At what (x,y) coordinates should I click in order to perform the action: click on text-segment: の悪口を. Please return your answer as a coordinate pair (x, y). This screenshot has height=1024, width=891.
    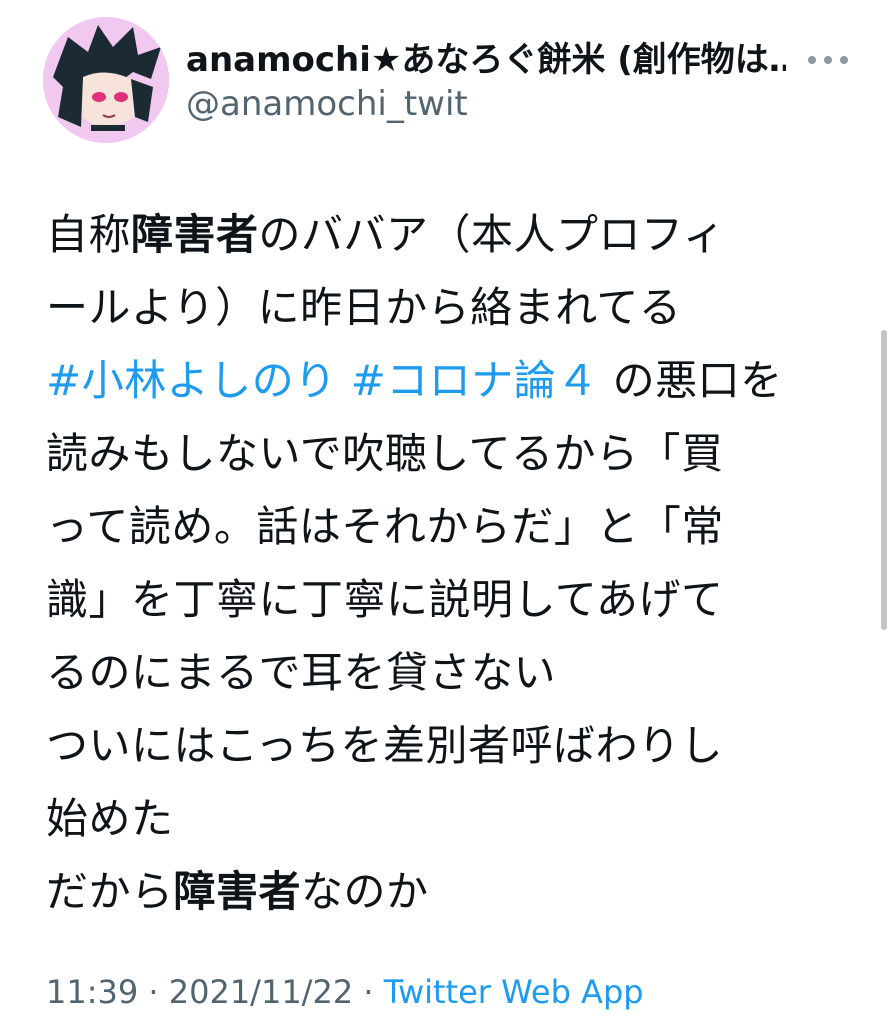
    Looking at the image, I should click on (697, 380).